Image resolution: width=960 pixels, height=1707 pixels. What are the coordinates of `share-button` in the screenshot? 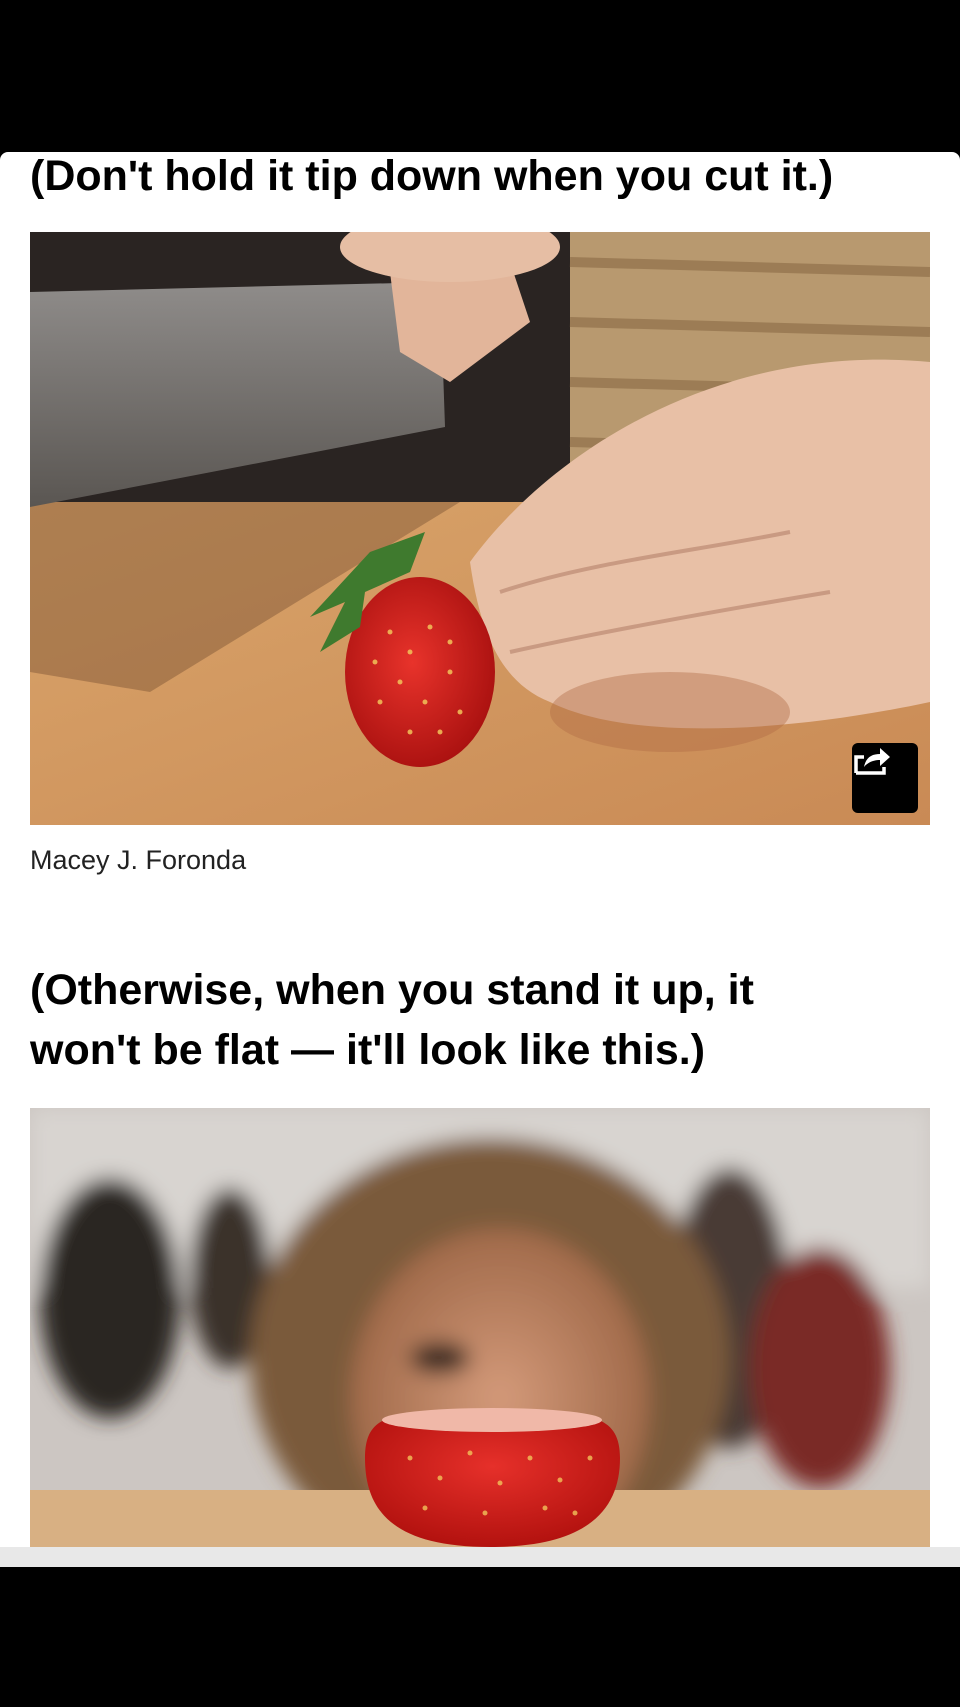 It's located at (885, 778).